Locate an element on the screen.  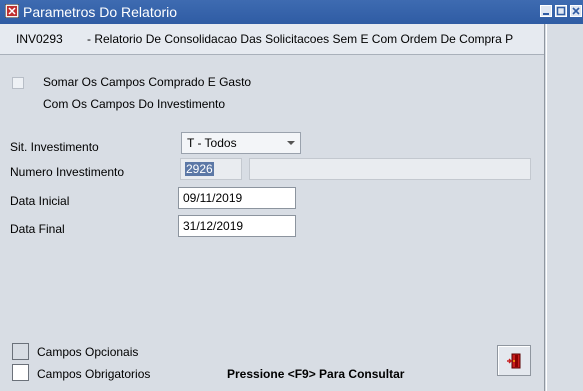
numero-investimento-value: 2926 is located at coordinates (199, 169).